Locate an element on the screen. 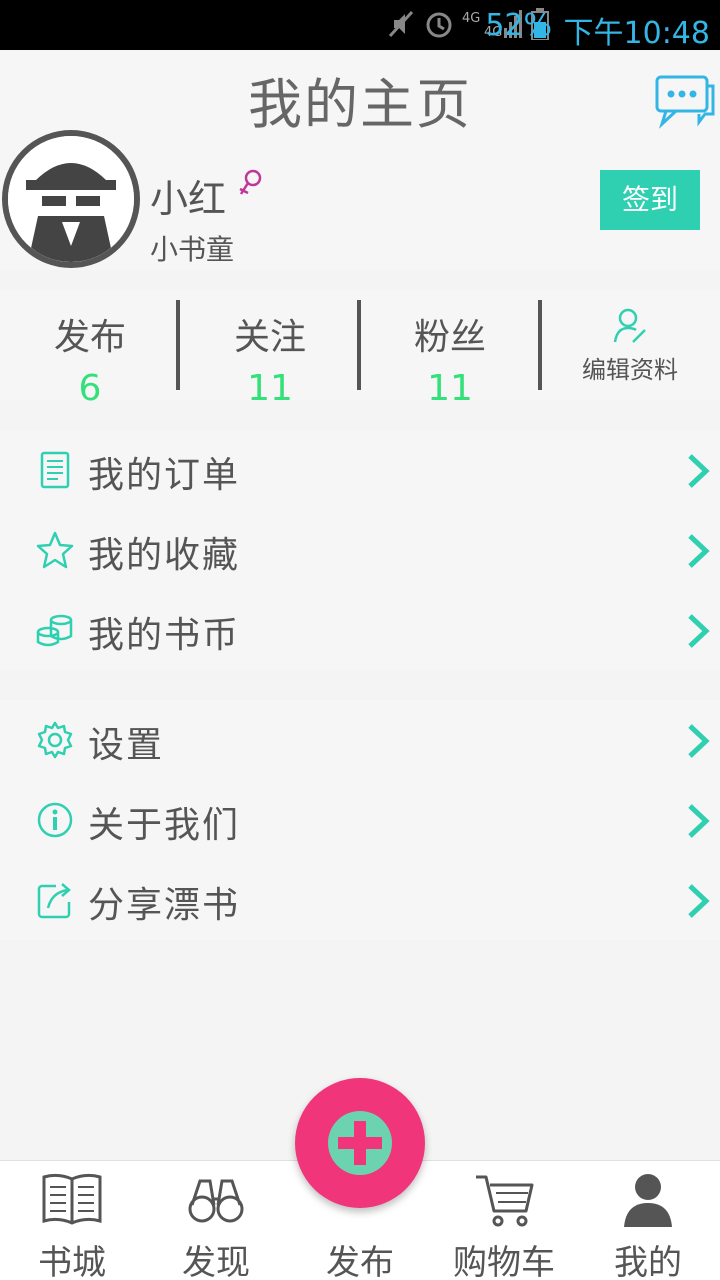  binoculars-icon is located at coordinates (216, 1201).